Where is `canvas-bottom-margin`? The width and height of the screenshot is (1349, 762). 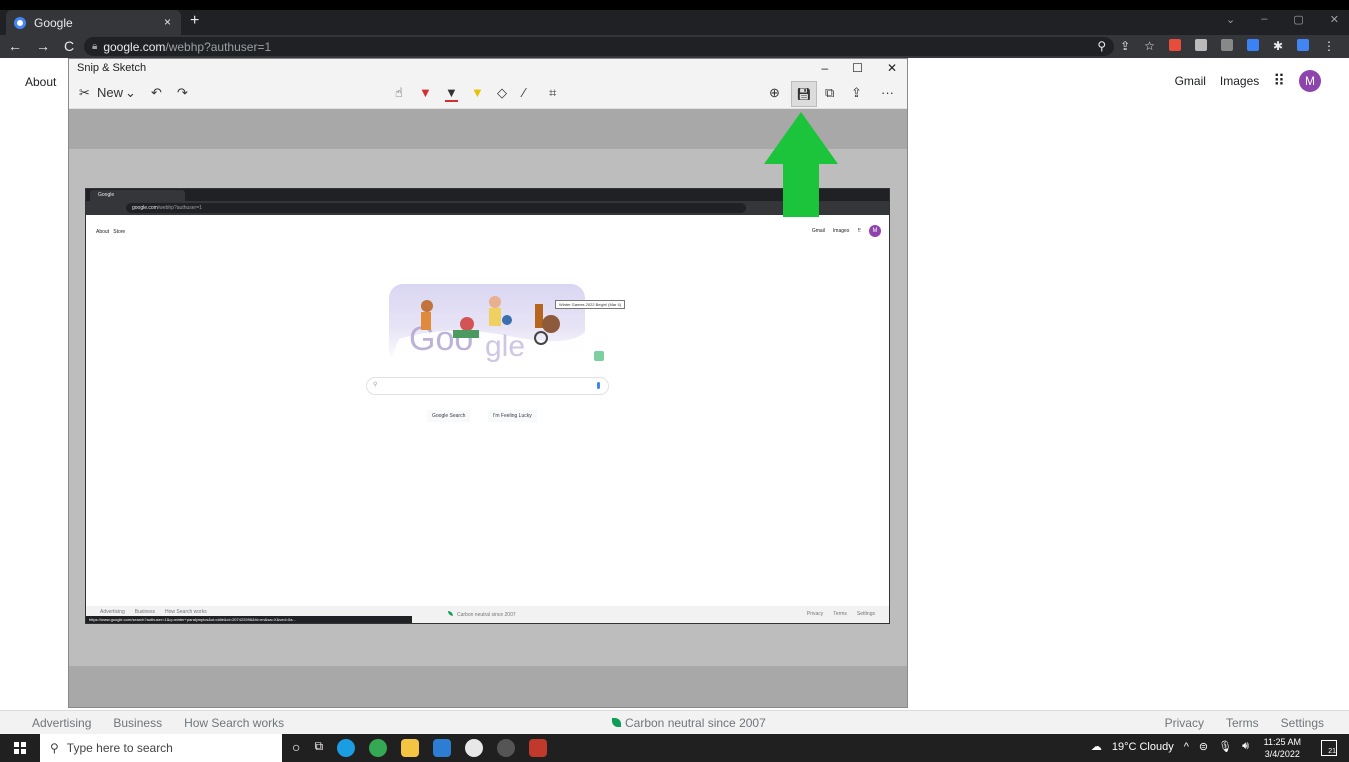 canvas-bottom-margin is located at coordinates (488, 686).